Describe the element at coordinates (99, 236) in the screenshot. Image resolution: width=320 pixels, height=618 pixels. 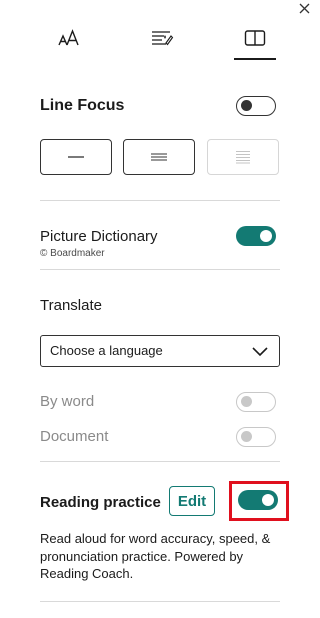
I see `picture-dictionary-label: Picture Dictionary` at that location.